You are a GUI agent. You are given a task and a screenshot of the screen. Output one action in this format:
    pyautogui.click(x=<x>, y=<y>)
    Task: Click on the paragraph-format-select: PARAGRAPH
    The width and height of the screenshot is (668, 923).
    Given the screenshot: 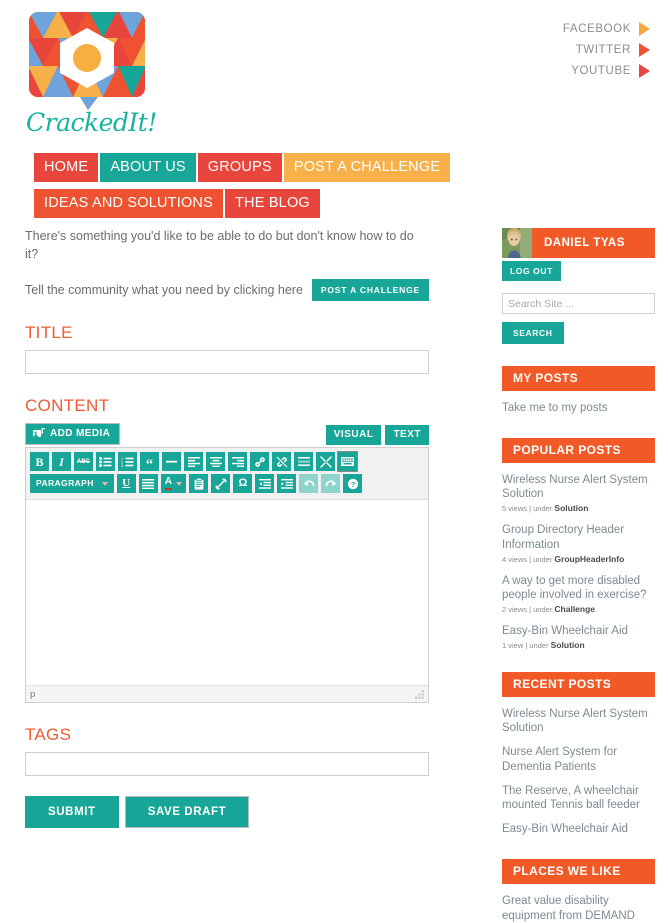 What is the action you would take?
    pyautogui.click(x=72, y=483)
    